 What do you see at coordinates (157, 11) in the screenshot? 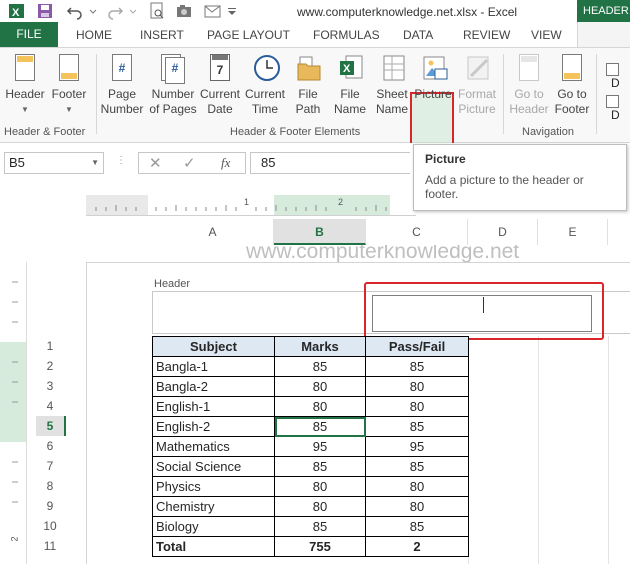
I see `print-preview-icon` at bounding box center [157, 11].